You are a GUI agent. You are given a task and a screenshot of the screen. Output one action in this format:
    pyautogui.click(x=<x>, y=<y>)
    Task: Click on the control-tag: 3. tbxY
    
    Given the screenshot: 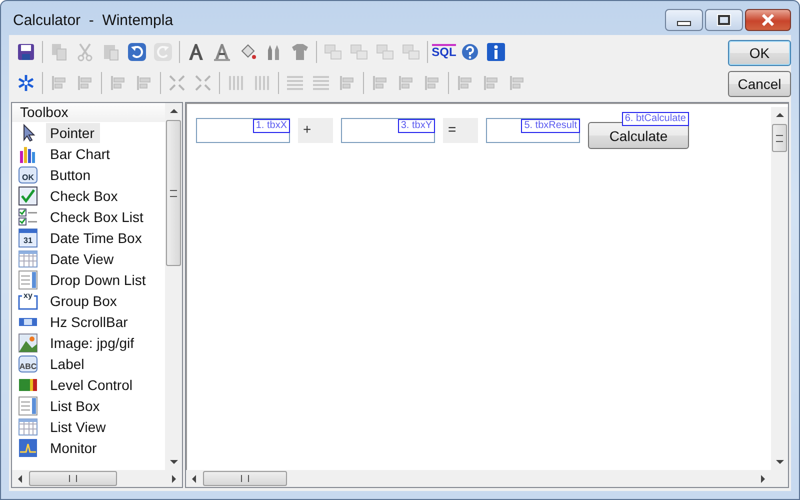 What is the action you would take?
    pyautogui.click(x=416, y=126)
    